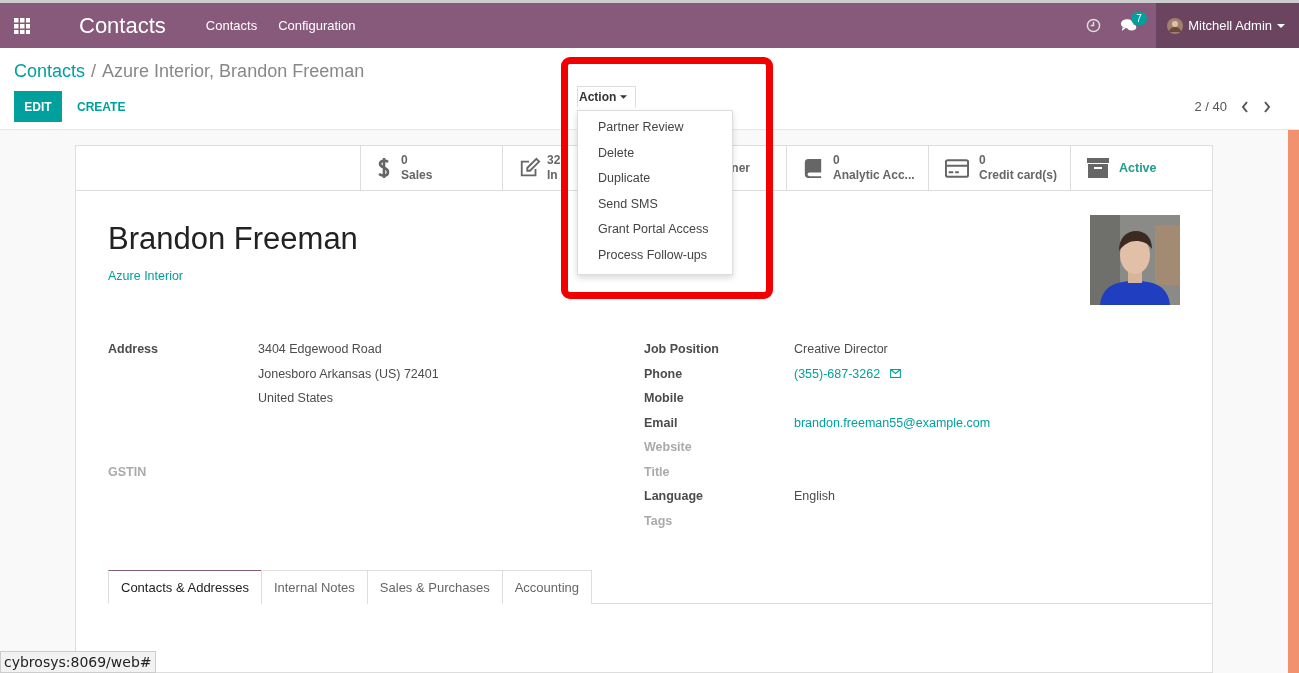  What do you see at coordinates (664, 398) in the screenshot?
I see `field-label: Mobile` at bounding box center [664, 398].